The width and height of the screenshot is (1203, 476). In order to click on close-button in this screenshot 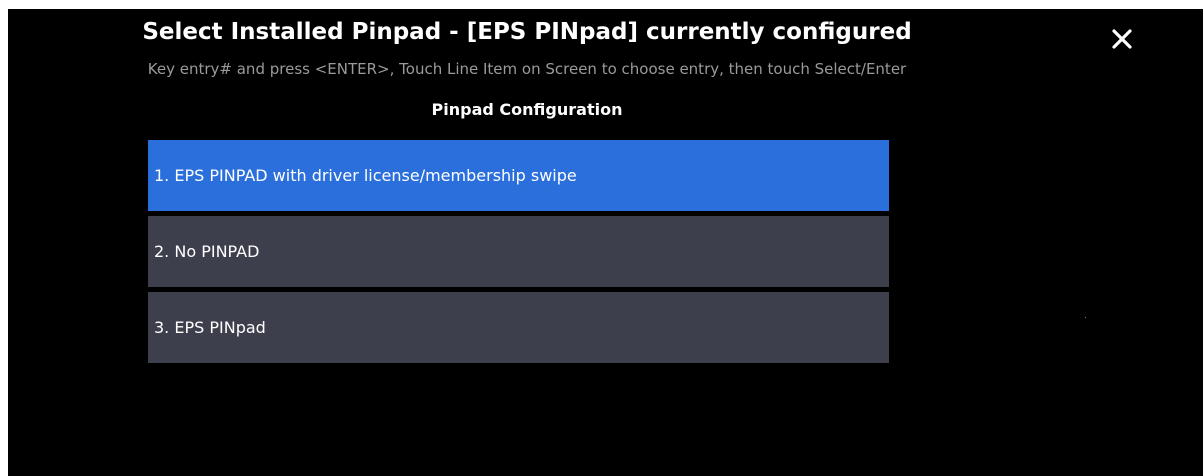, I will do `click(1122, 39)`.